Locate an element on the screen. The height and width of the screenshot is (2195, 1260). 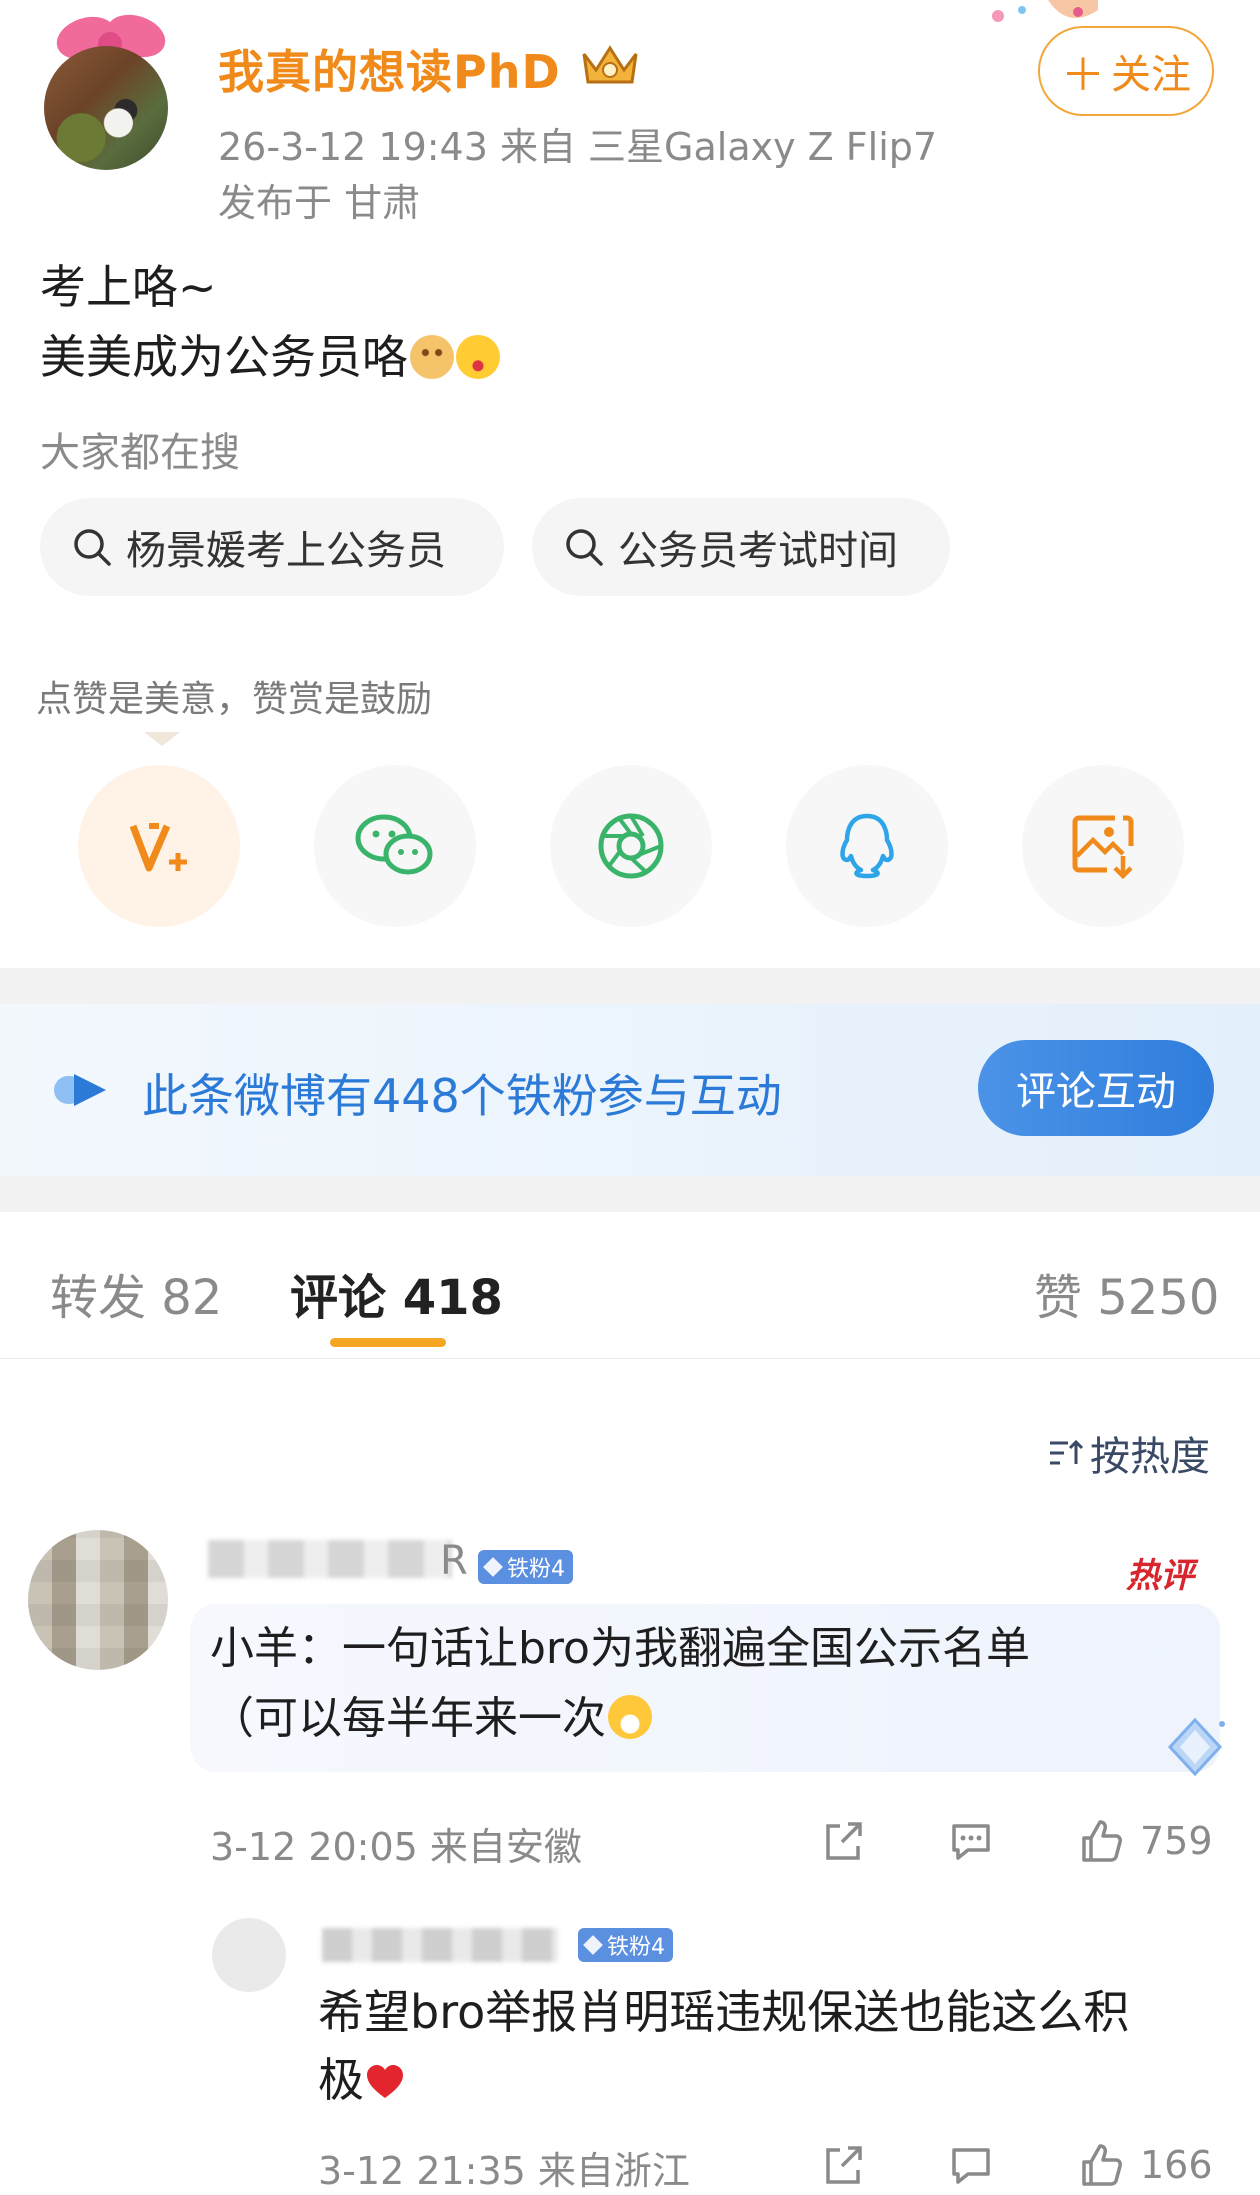
reply-share-button is located at coordinates (843, 2165).